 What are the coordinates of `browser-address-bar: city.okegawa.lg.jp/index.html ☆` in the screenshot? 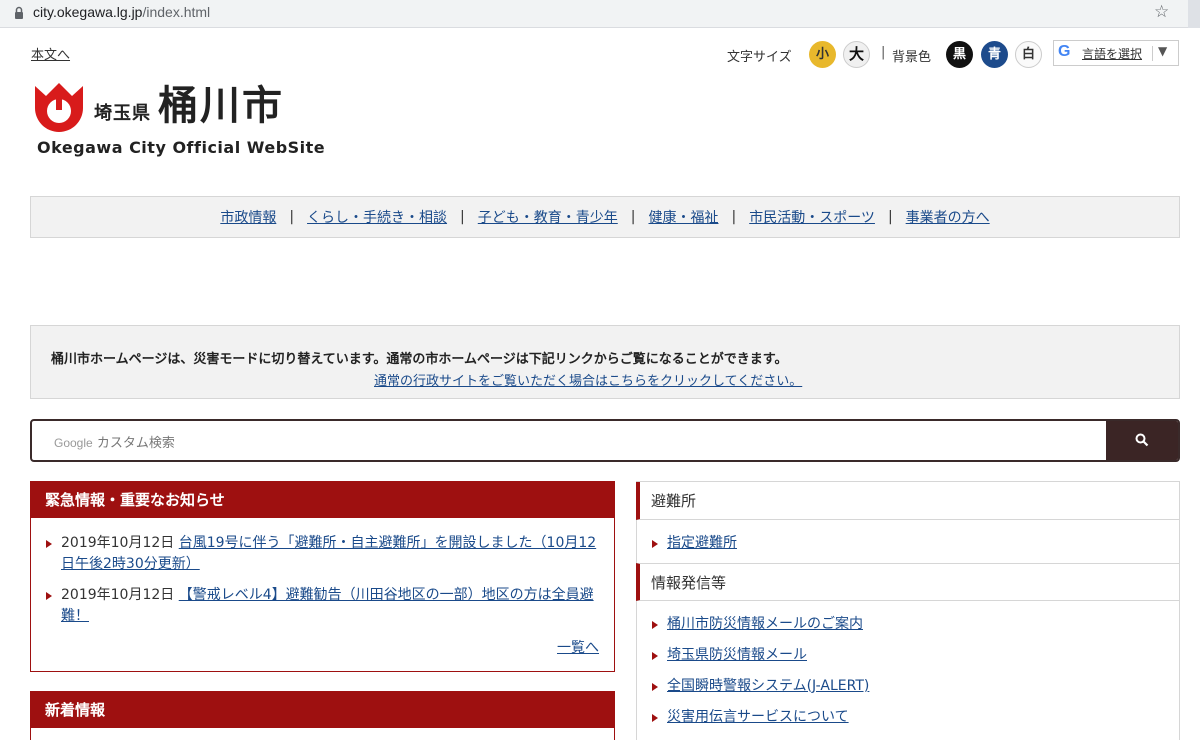 It's located at (600, 14).